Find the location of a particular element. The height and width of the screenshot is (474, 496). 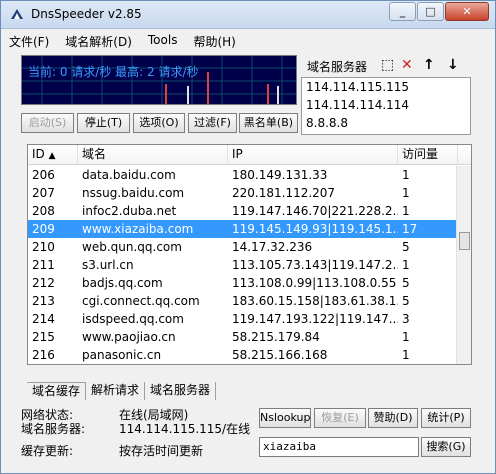

new-server-icon: ⬚ is located at coordinates (387, 65).